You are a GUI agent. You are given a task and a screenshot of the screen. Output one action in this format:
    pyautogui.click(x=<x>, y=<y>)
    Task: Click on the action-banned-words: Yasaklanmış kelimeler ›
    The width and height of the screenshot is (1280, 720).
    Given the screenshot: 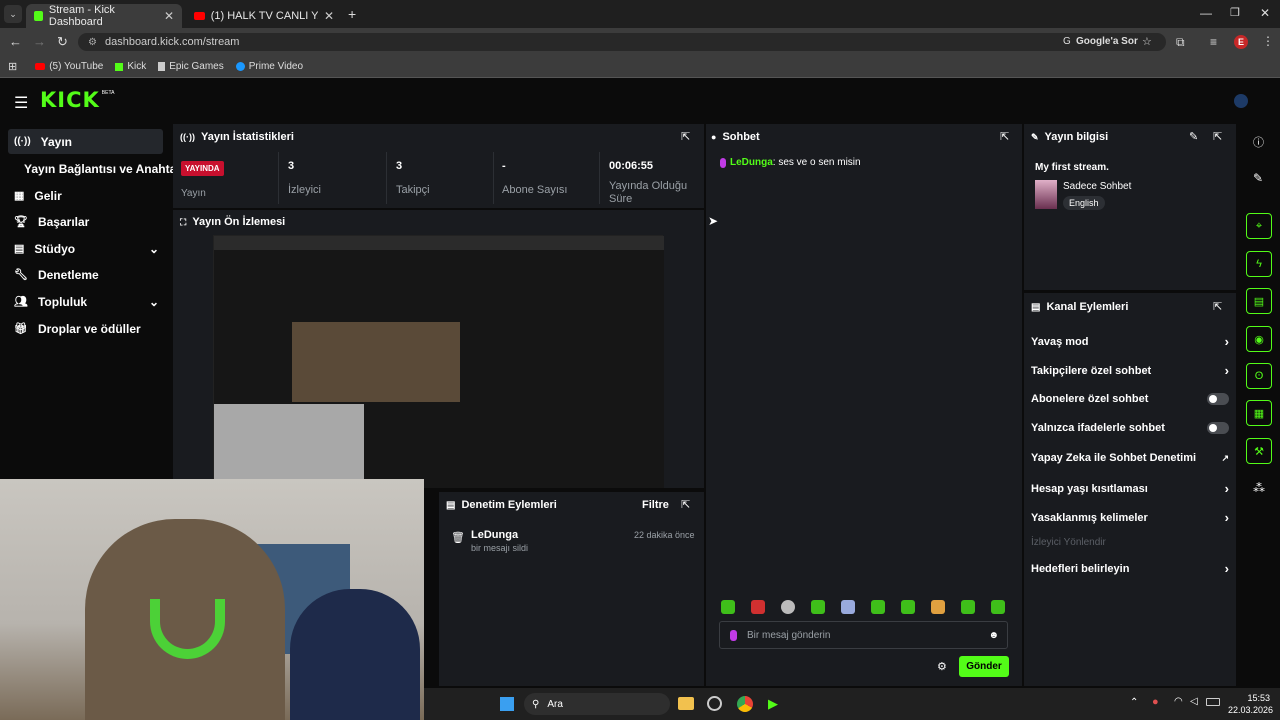 What is the action you would take?
    pyautogui.click(x=1130, y=517)
    